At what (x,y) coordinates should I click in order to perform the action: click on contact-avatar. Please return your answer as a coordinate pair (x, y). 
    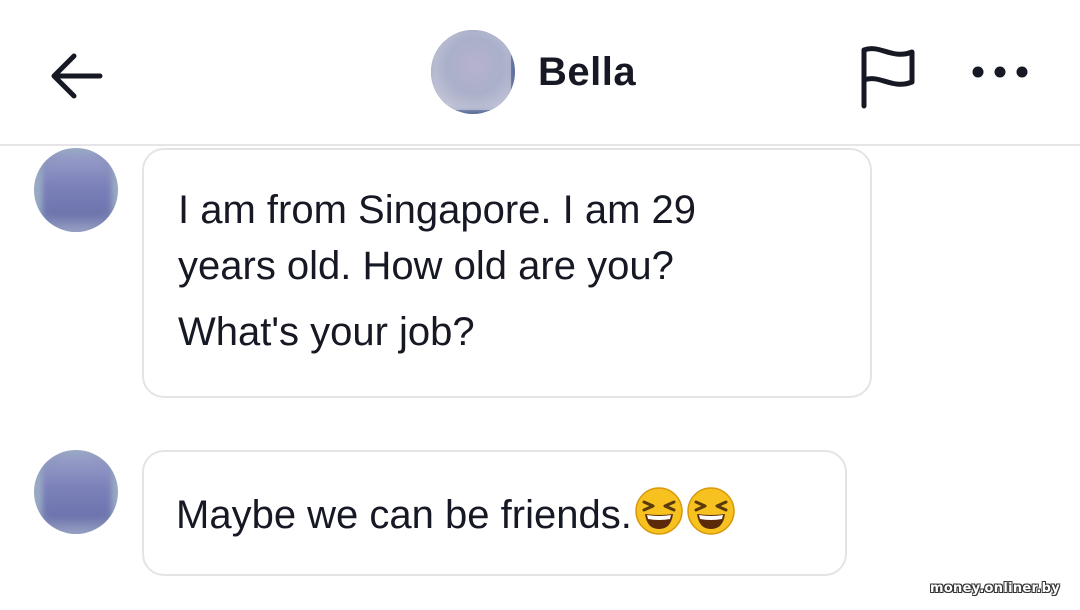
    Looking at the image, I should click on (473, 72).